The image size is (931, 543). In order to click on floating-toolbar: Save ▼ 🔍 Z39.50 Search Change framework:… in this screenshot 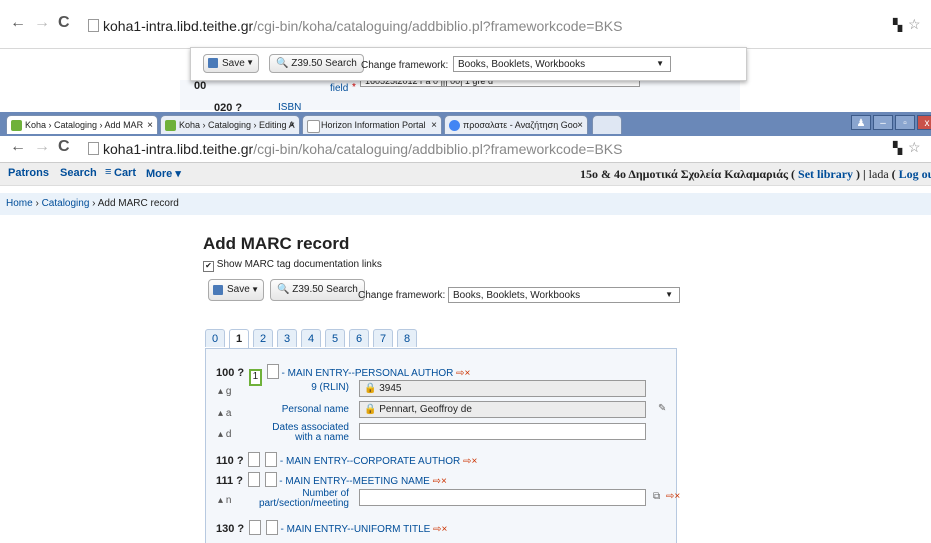, I will do `click(468, 64)`.